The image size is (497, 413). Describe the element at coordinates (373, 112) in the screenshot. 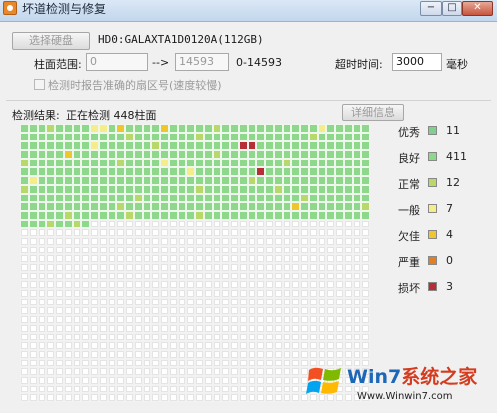

I see `detail-info-button: 详细信息` at that location.